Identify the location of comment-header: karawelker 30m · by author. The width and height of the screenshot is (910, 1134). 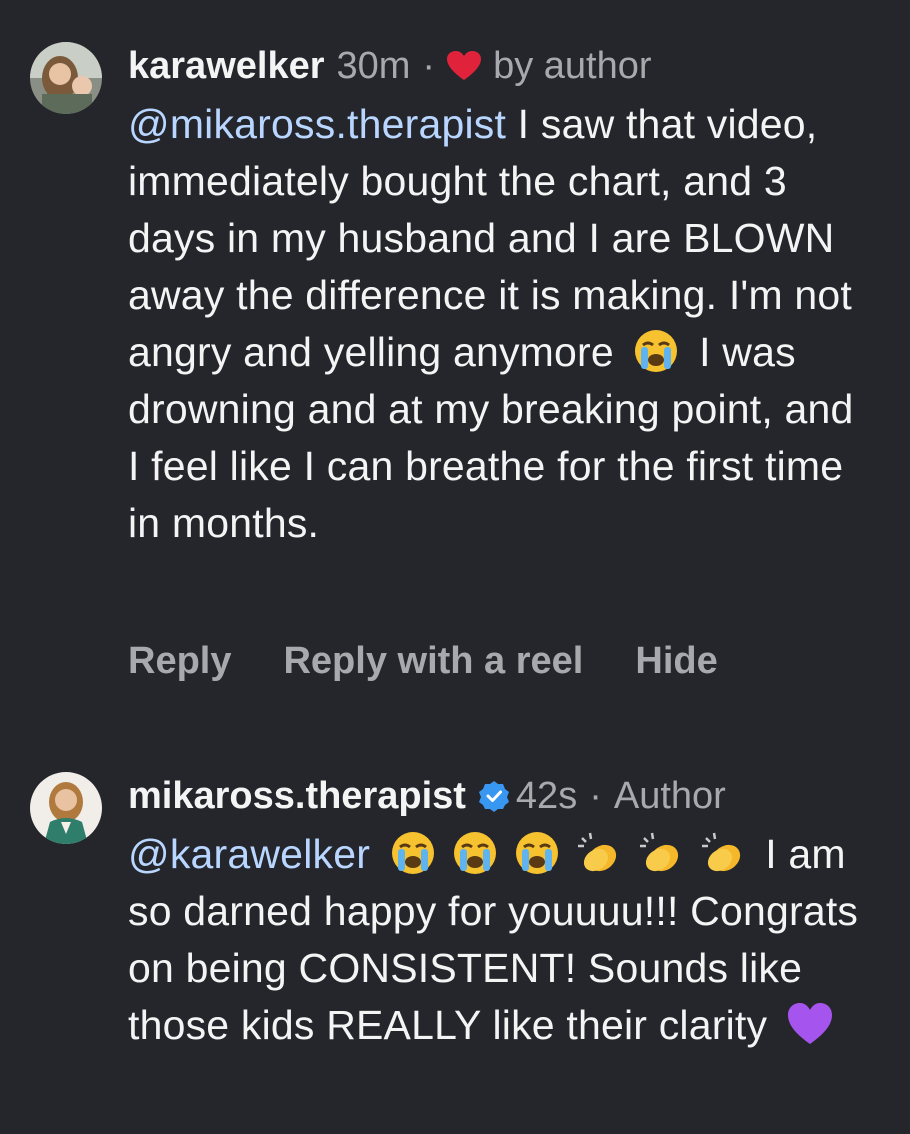
(499, 66).